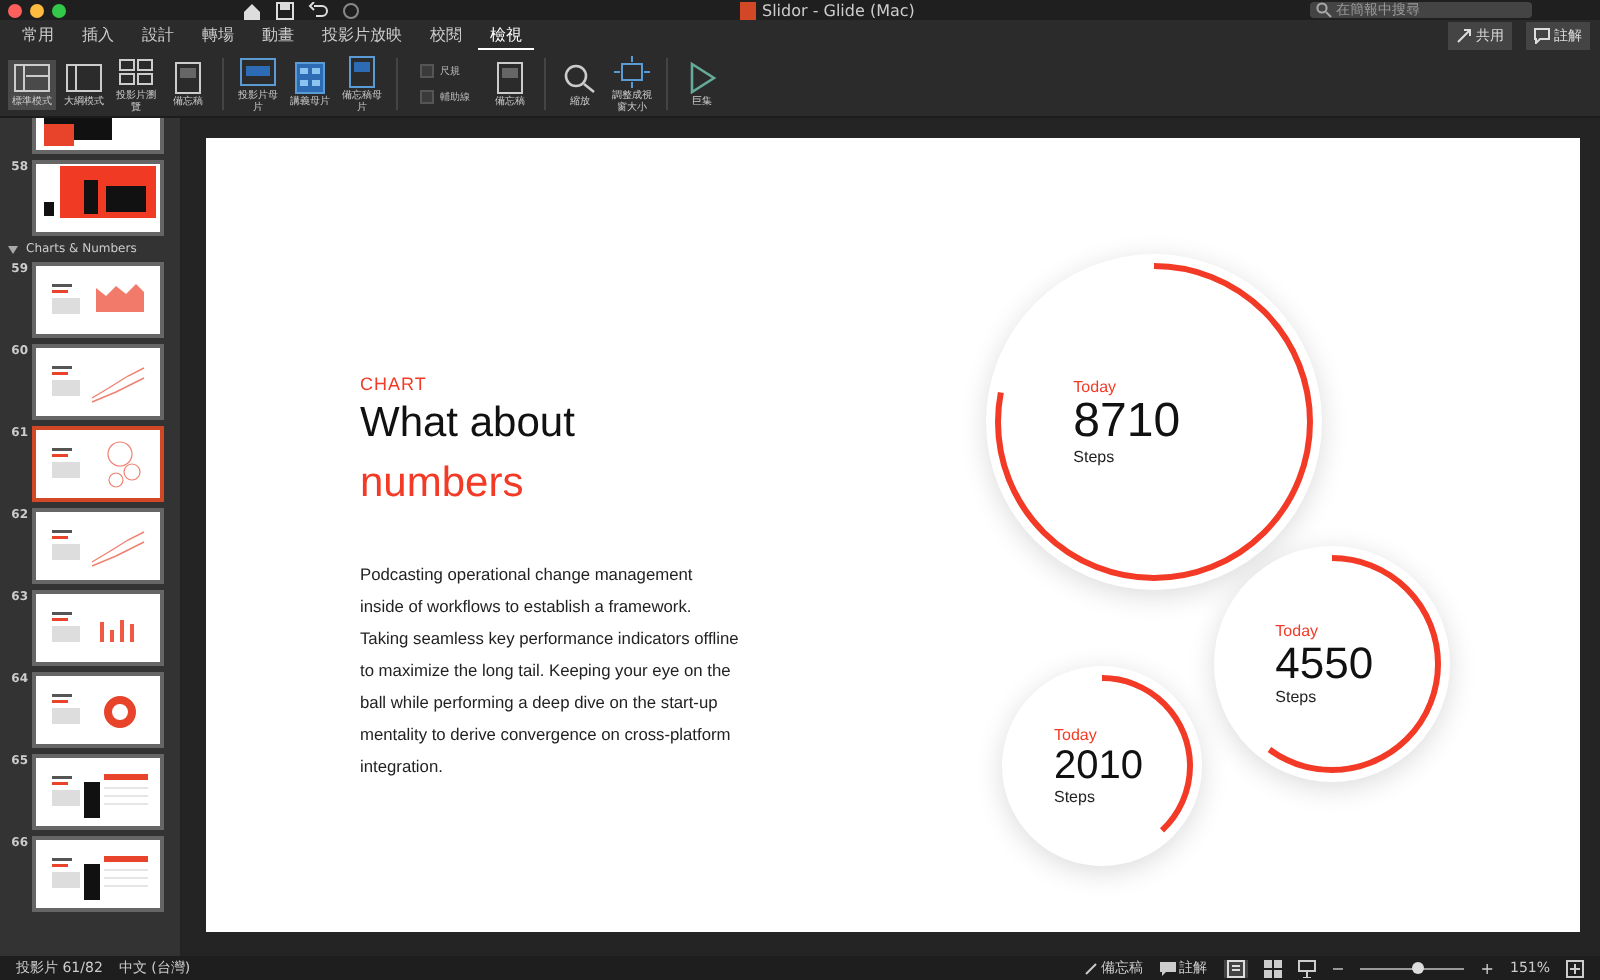 The image size is (1600, 980). I want to click on presenter-icon, so click(1306, 968).